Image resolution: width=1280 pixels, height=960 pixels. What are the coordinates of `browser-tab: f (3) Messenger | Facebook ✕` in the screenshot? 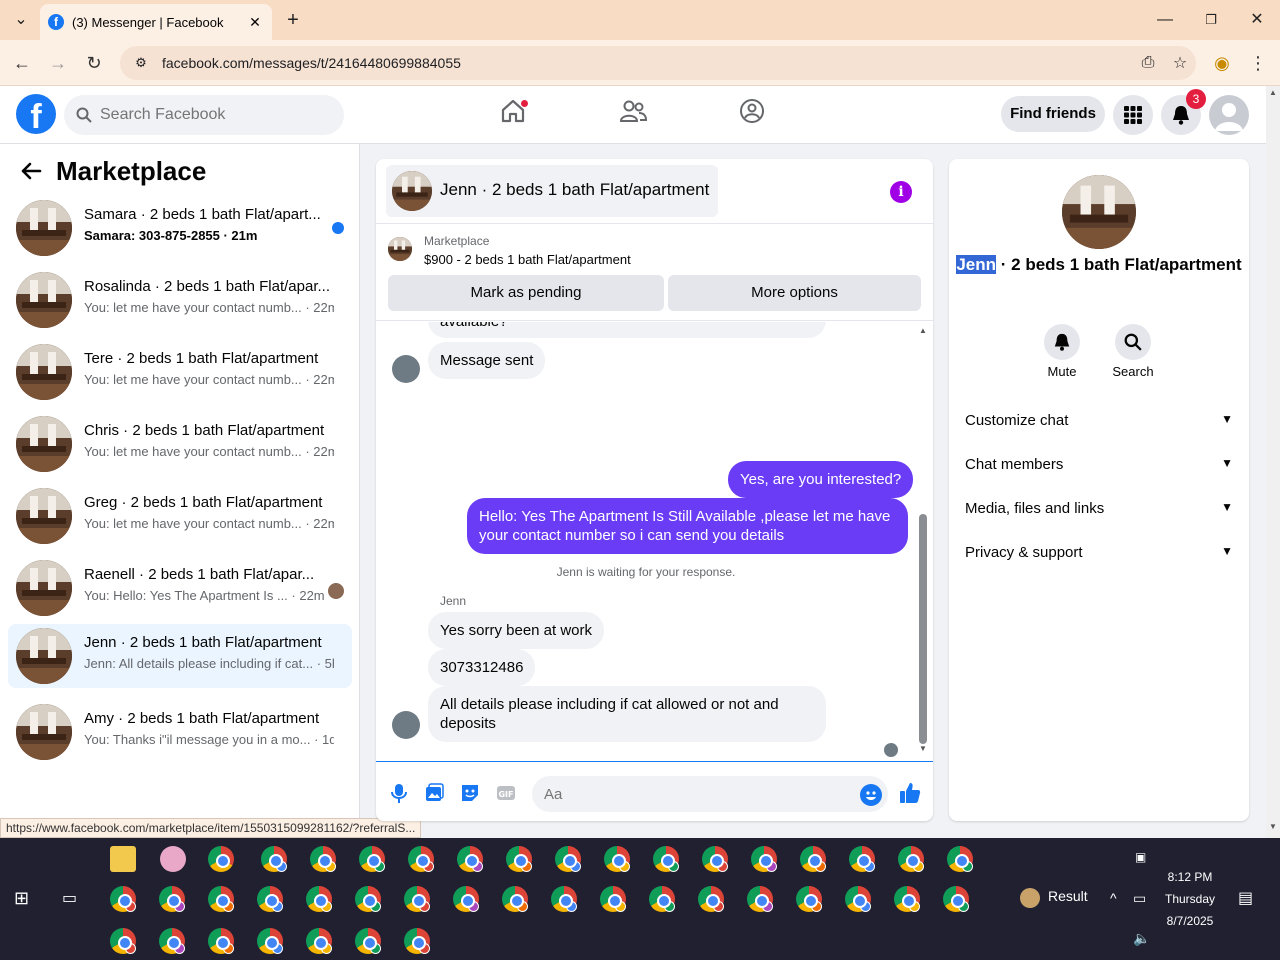 It's located at (156, 22).